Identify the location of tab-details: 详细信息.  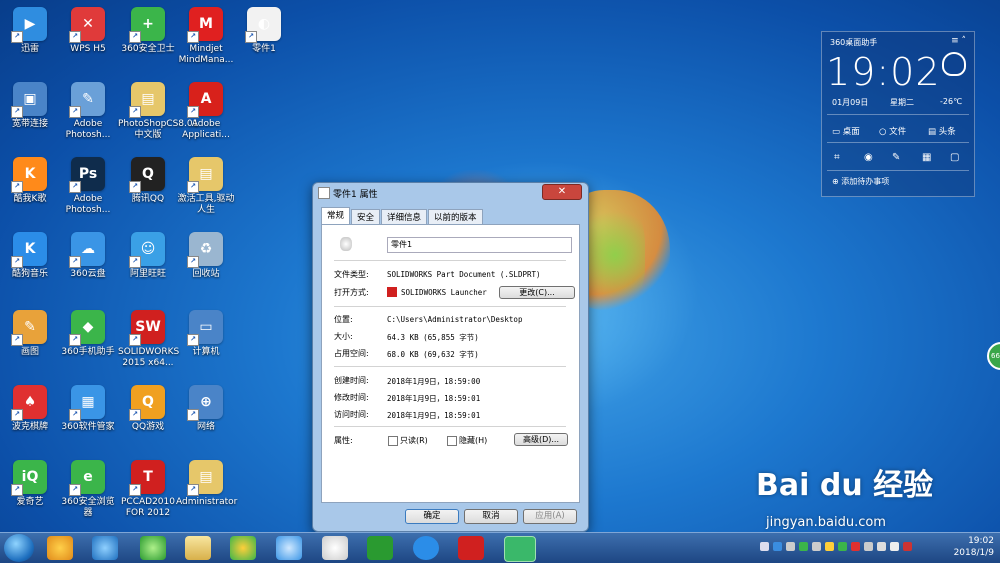
(404, 216).